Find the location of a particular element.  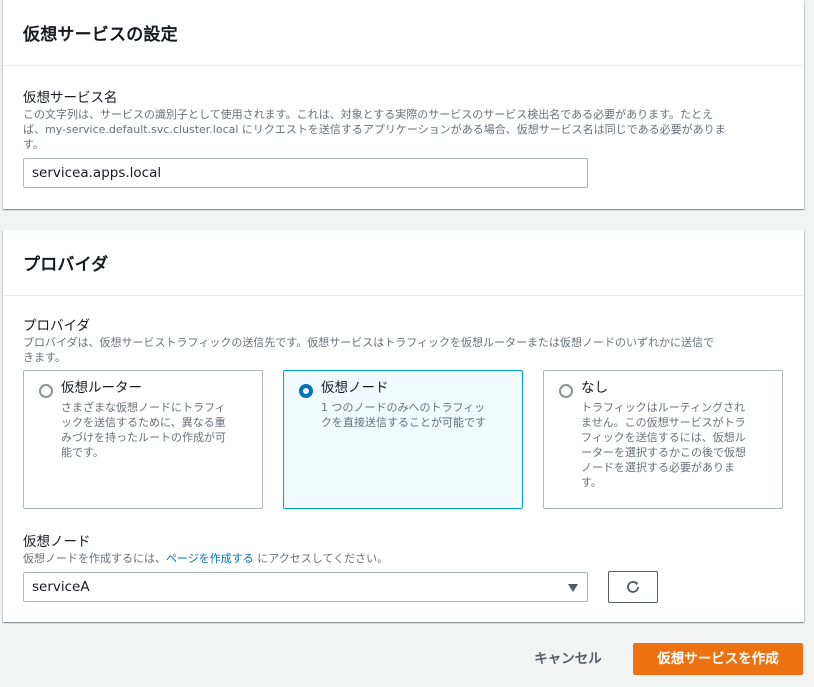

provider-tile-title: 仮想ルーター is located at coordinates (101, 388).